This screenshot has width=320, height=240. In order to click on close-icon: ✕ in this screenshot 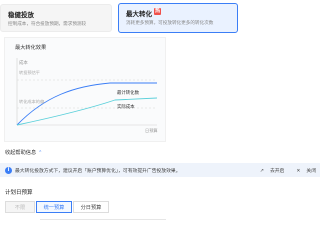, I will do `click(298, 171)`.